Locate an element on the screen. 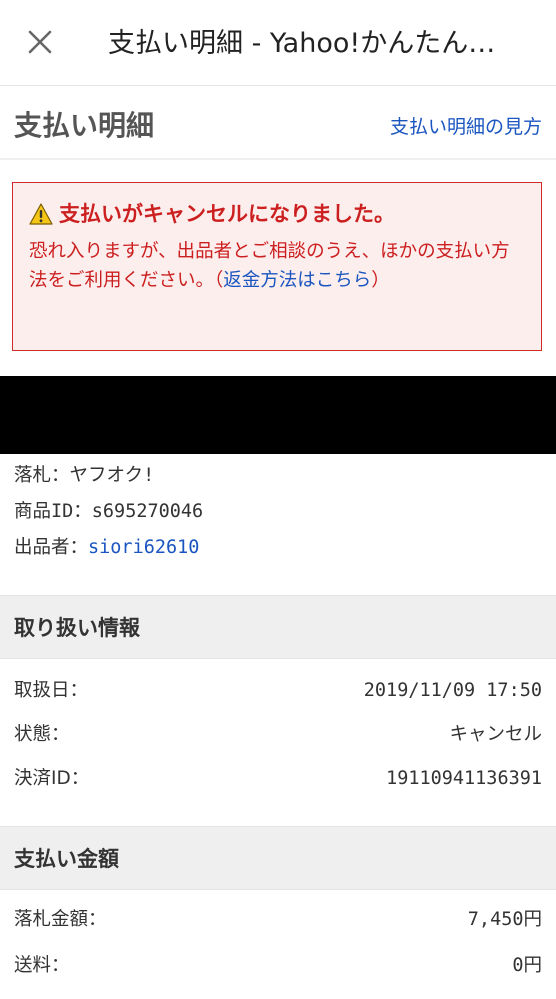 The height and width of the screenshot is (999, 556). row-value: 2019/11/09 17:50 is located at coordinates (452, 690).